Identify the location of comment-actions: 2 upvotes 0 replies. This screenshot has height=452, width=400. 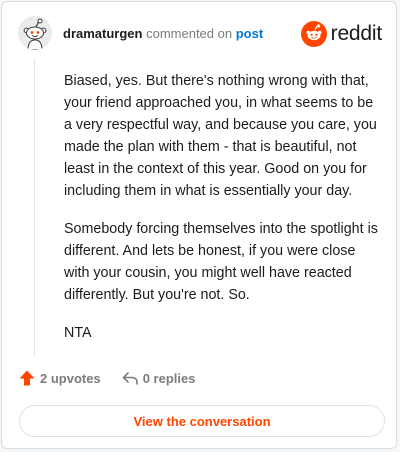
(106, 378).